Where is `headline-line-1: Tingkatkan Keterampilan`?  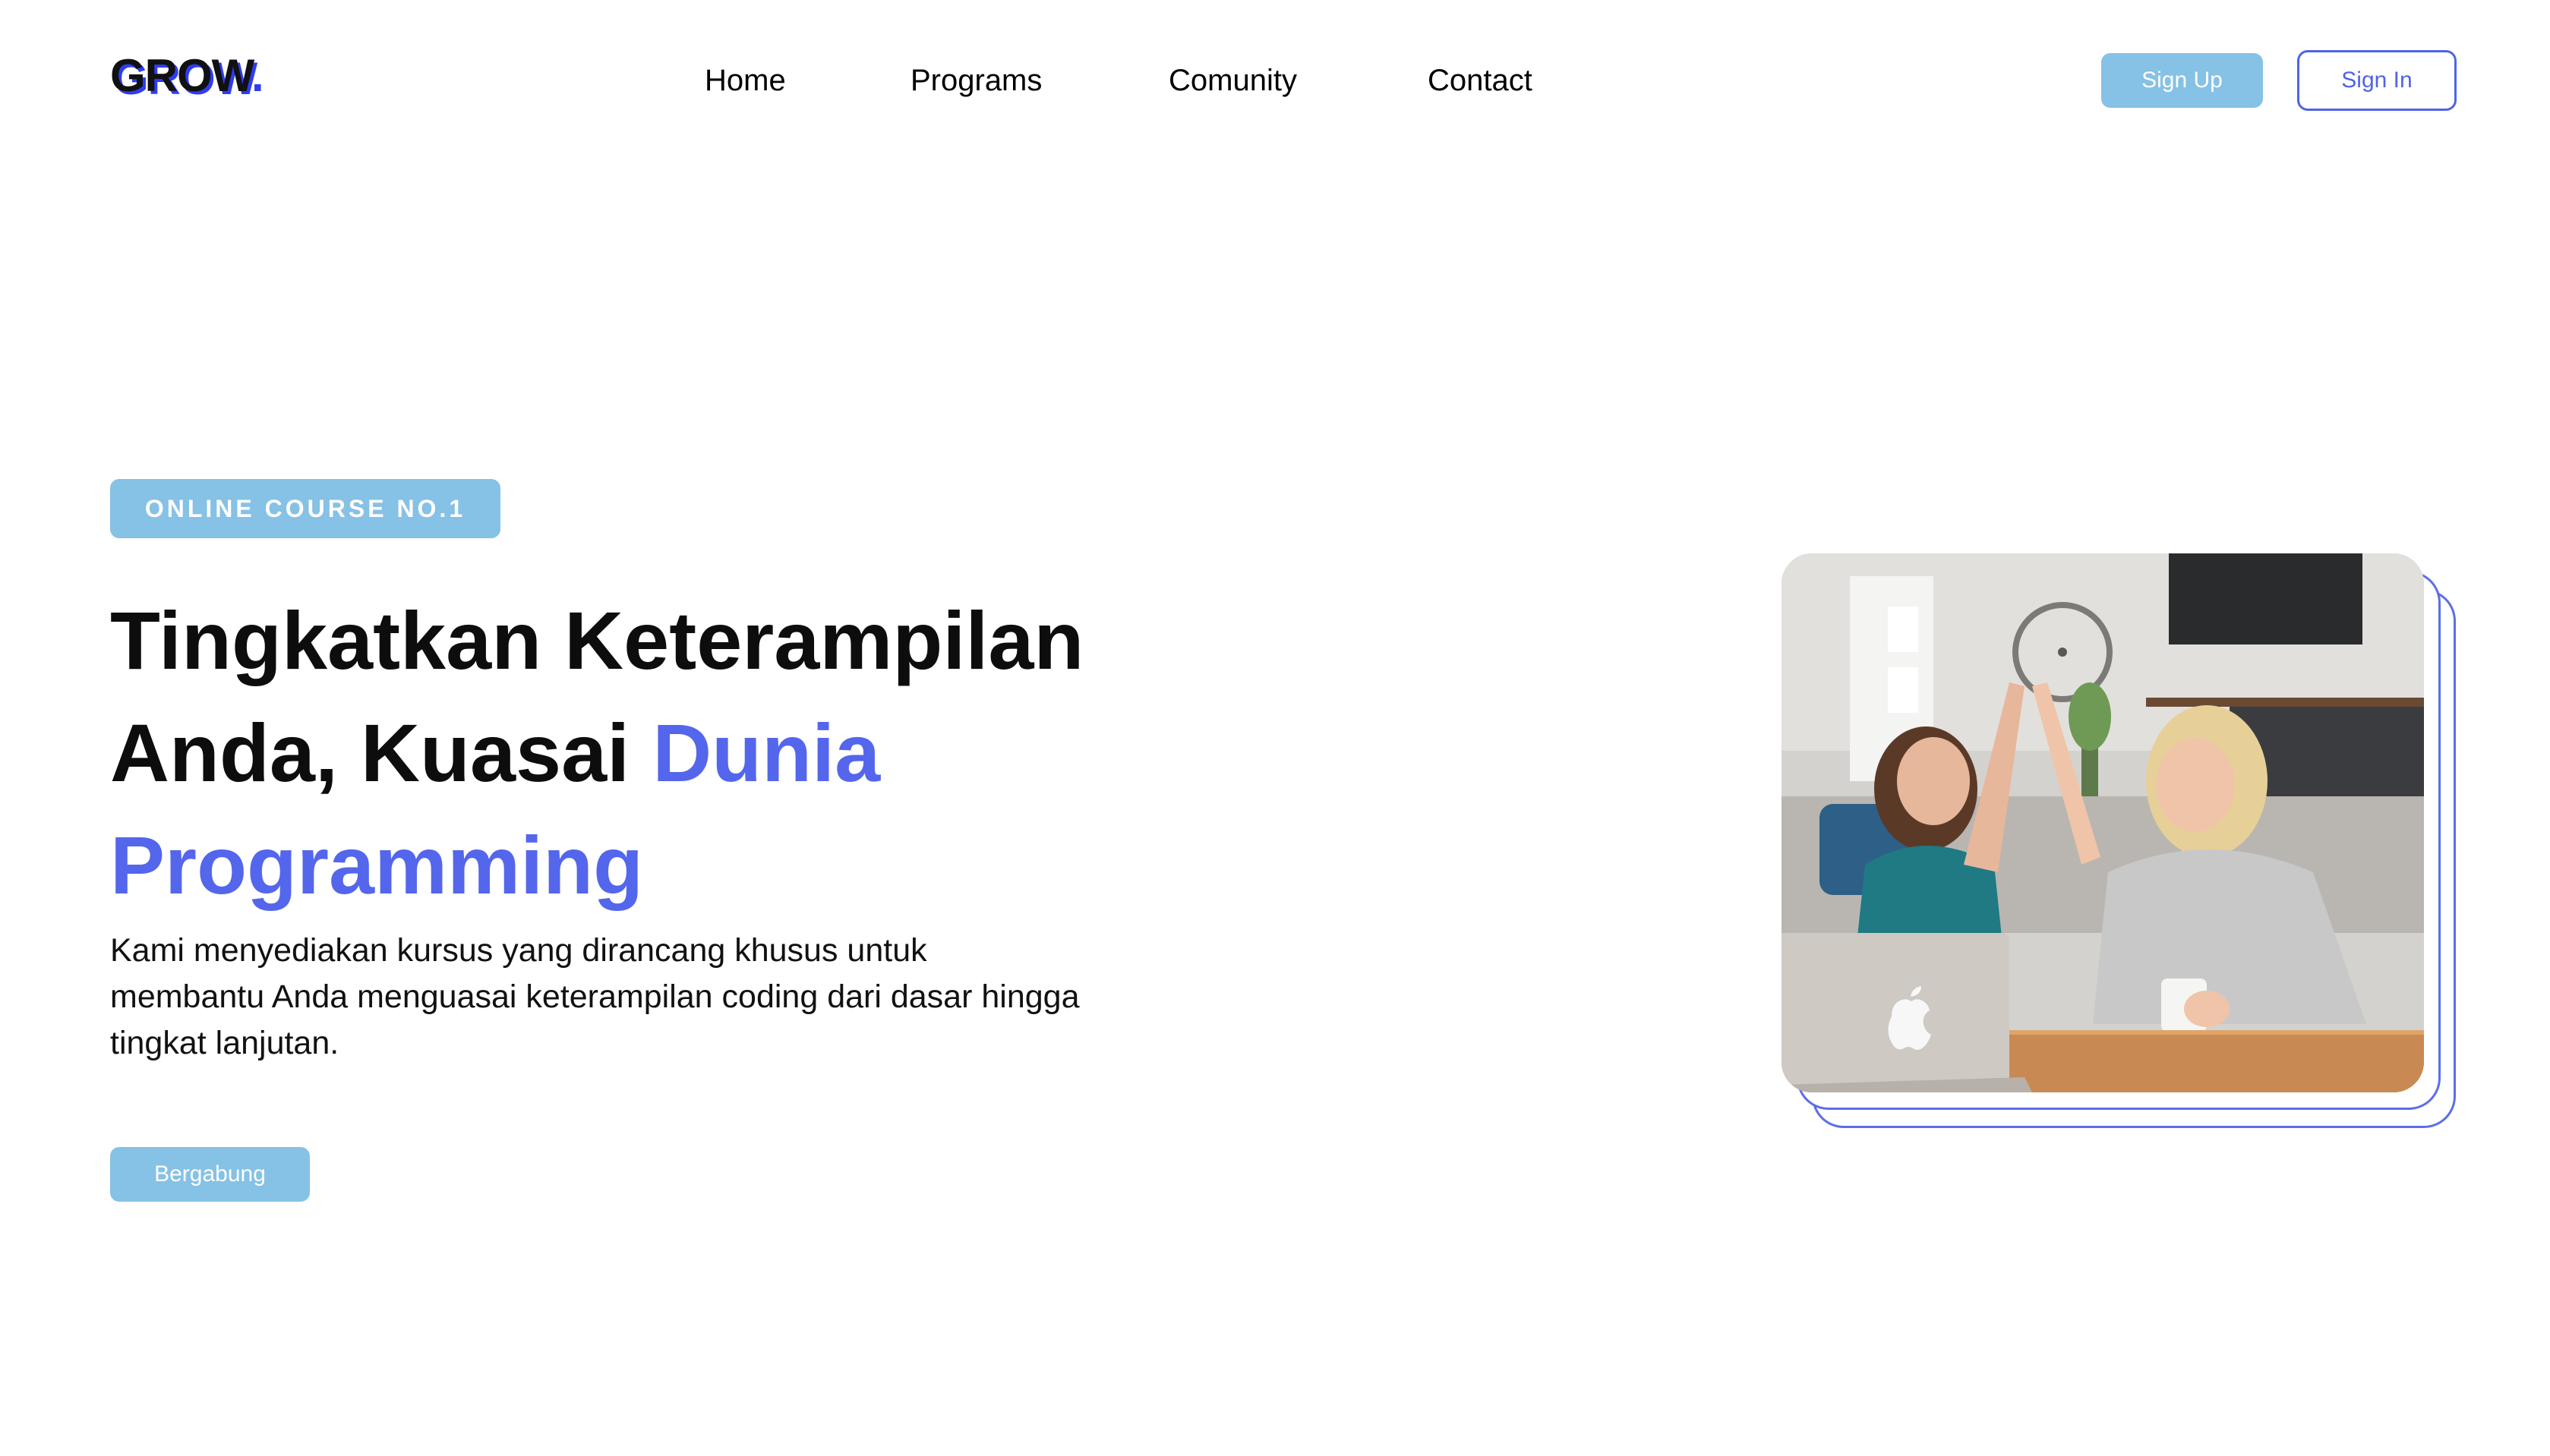 headline-line-1: Tingkatkan Keterampilan is located at coordinates (597, 640).